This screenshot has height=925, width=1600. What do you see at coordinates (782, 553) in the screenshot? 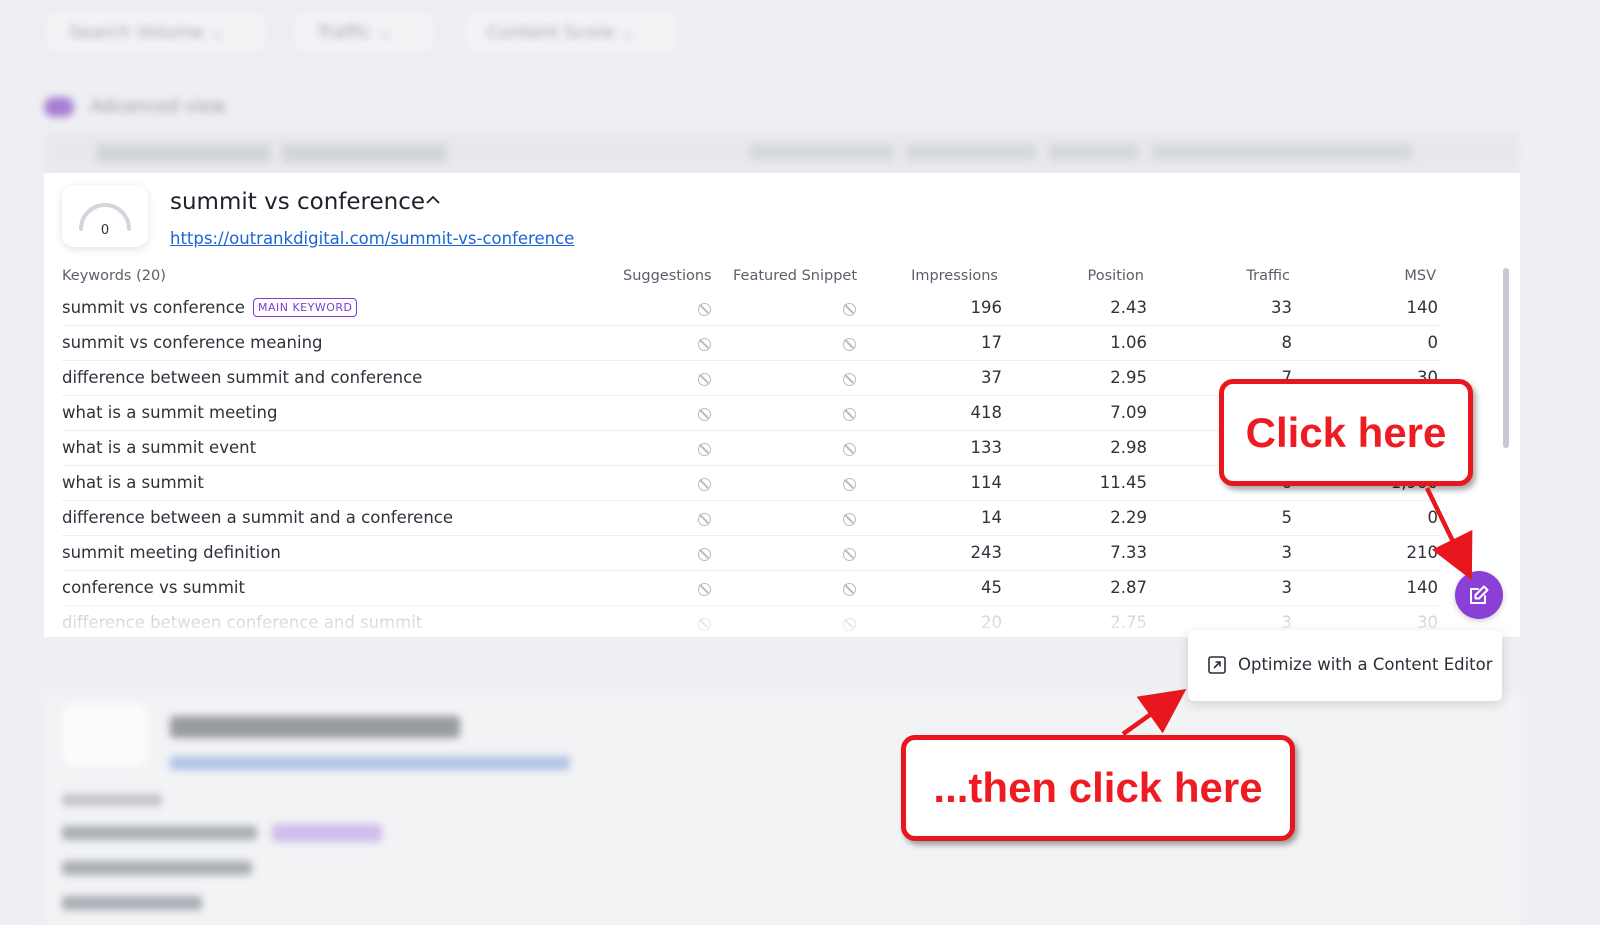
I see `table-row: summit meeting definition 243 7.33 3 210` at bounding box center [782, 553].